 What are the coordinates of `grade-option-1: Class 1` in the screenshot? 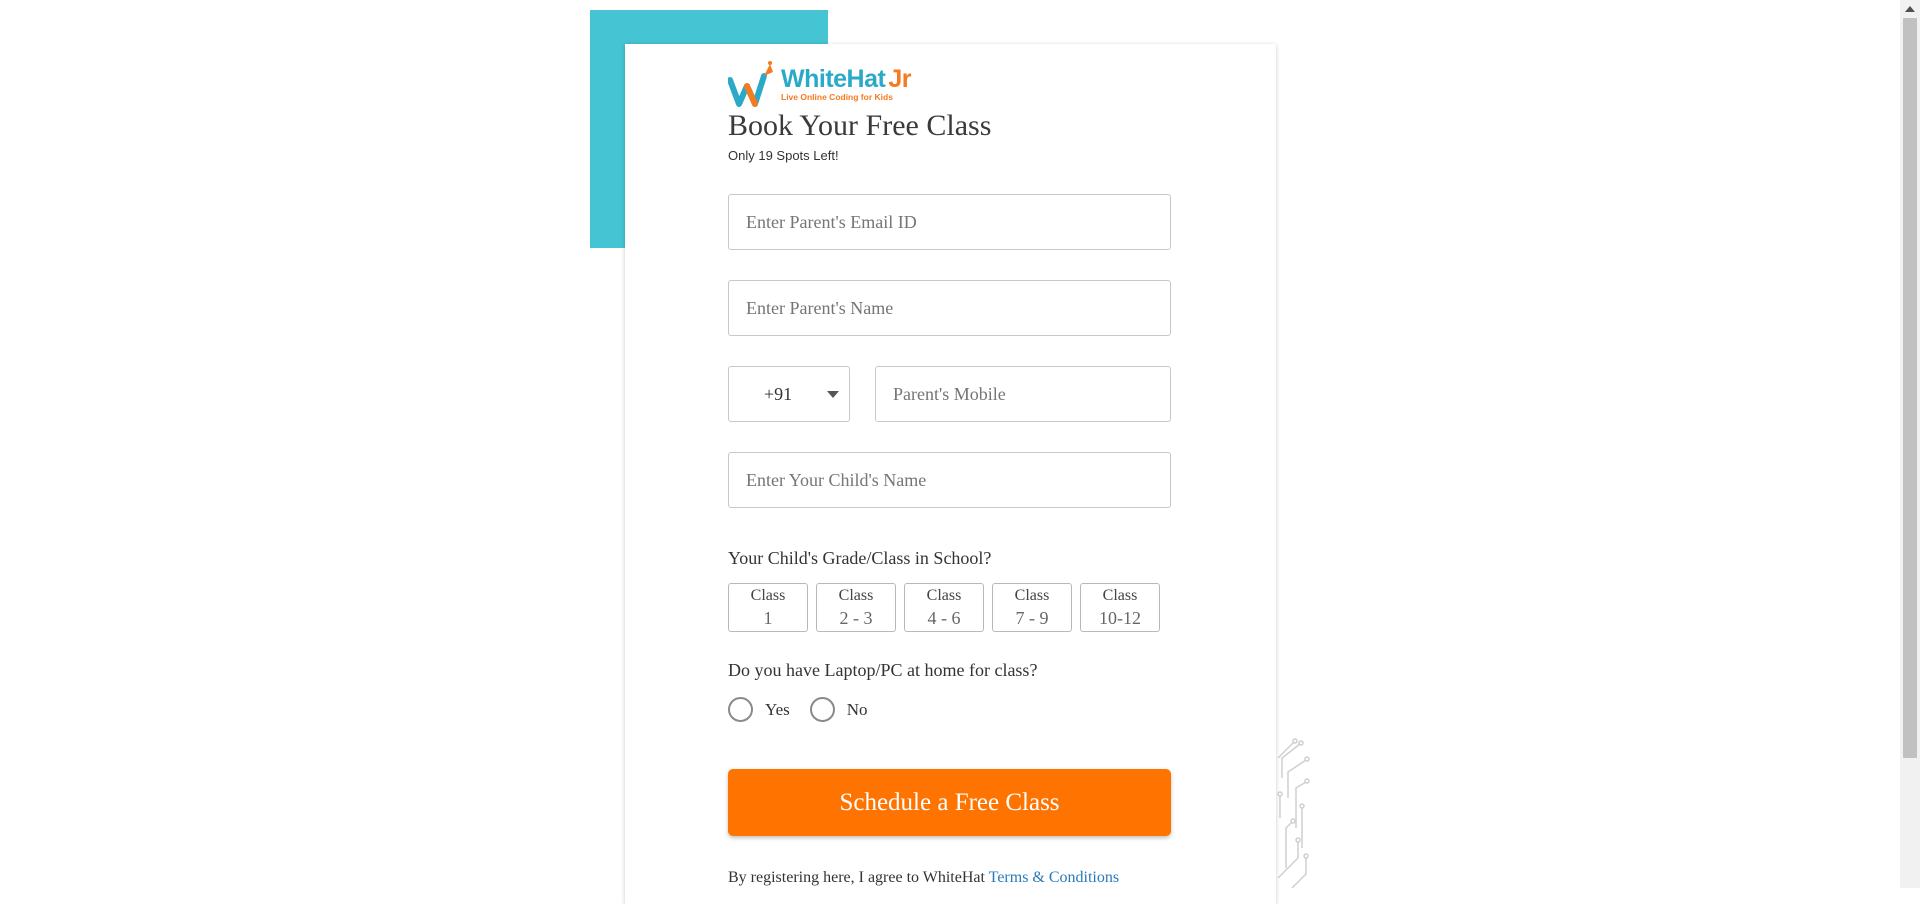 It's located at (768, 607).